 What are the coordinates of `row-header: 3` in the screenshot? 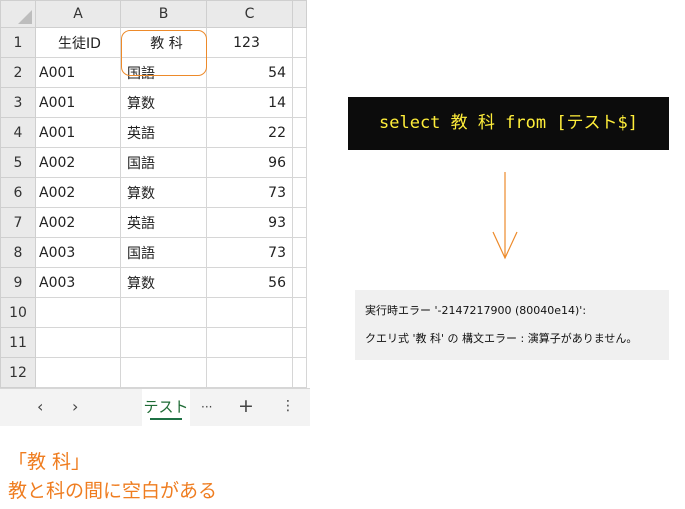 It's located at (18, 102).